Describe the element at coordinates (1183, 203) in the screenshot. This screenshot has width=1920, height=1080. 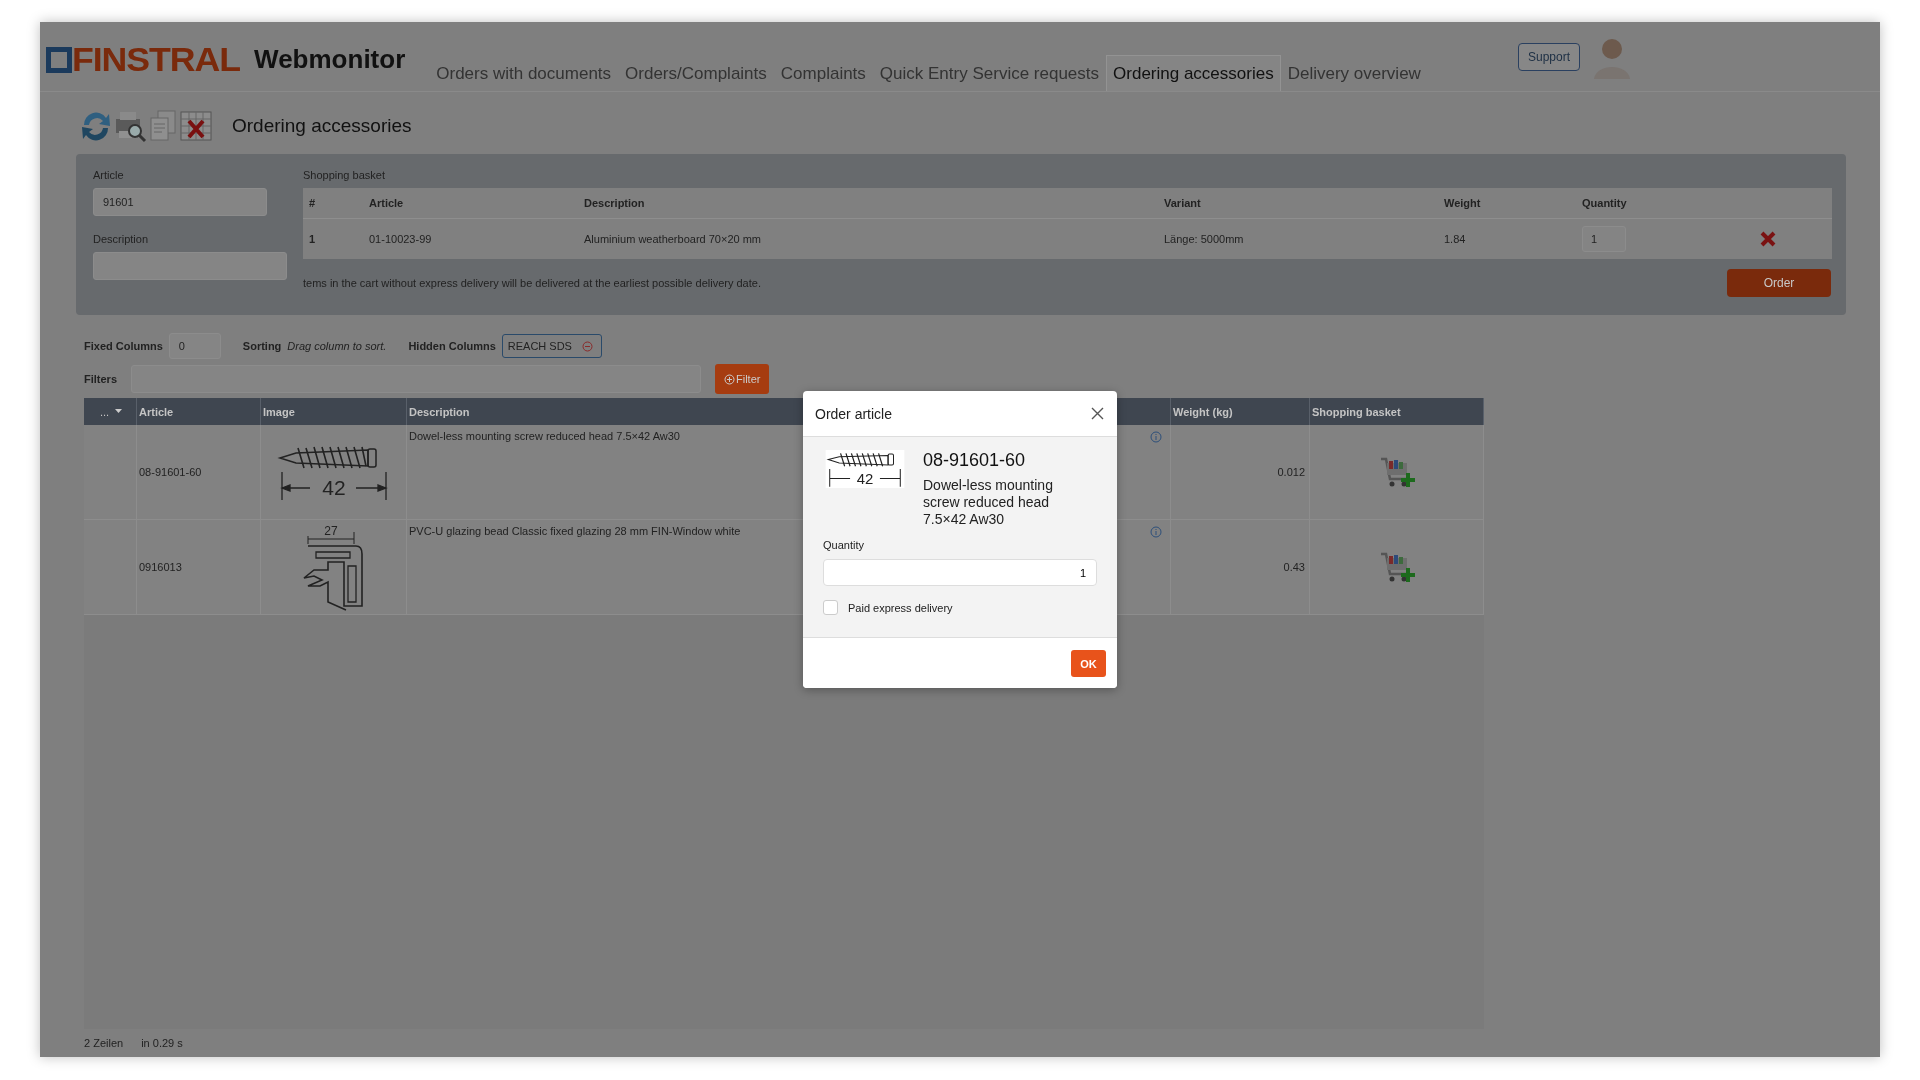
I see `column-header: Variant` at that location.